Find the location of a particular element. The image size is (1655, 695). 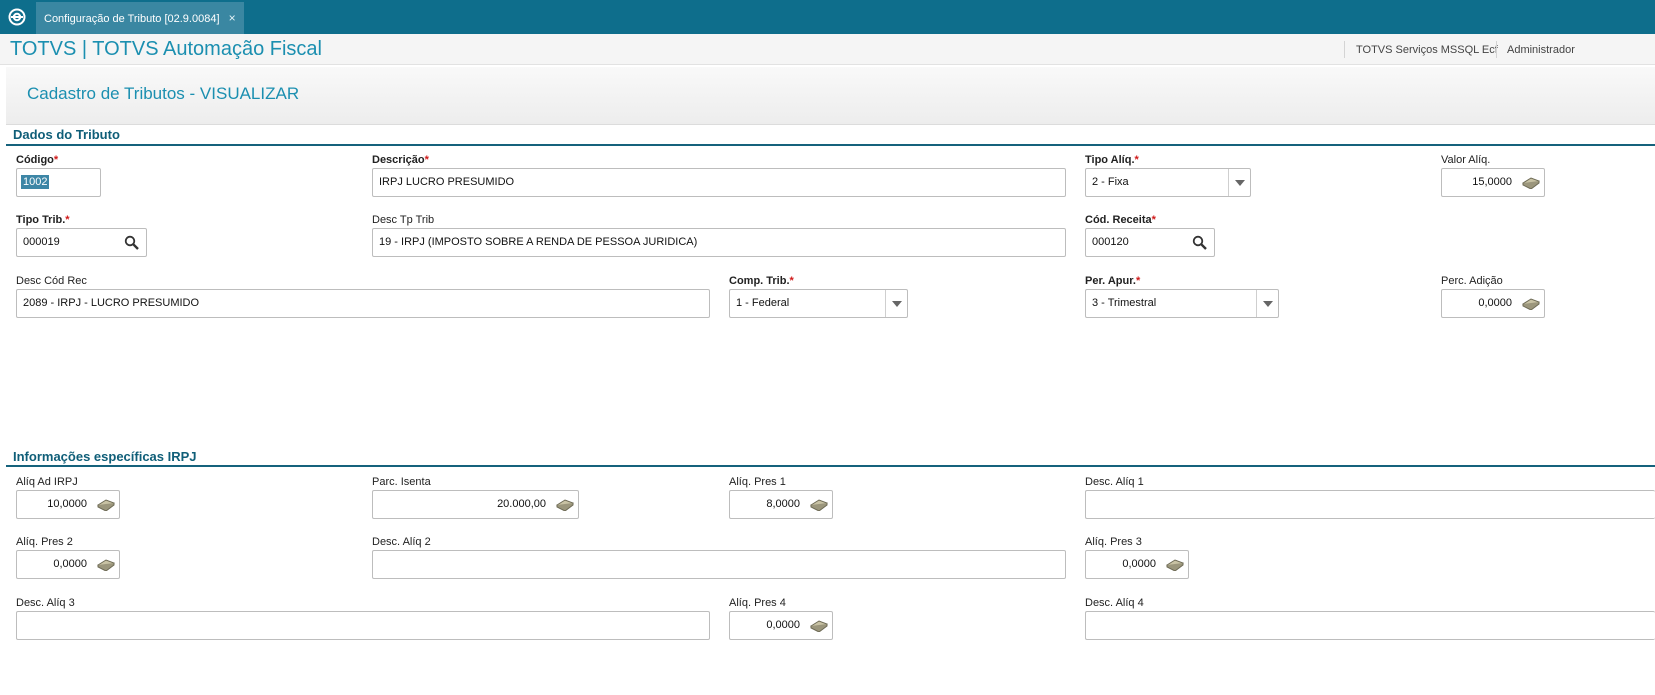

cod-receita-label: Cód. Receita* is located at coordinates (1120, 220).